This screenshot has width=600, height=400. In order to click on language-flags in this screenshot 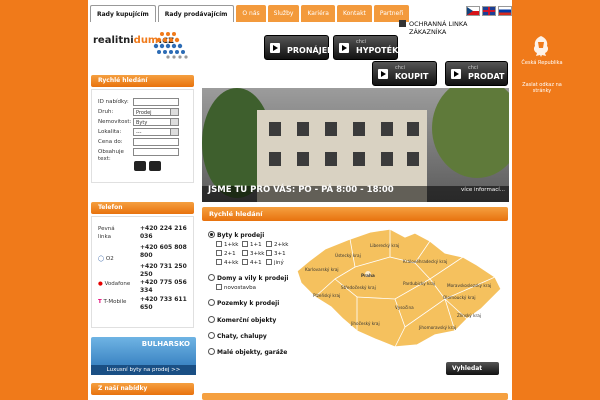, I will do `click(489, 11)`.